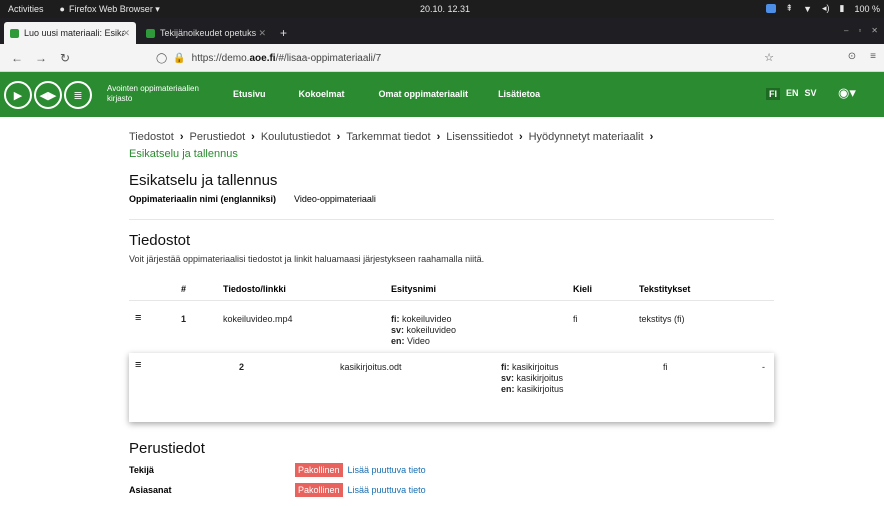  Describe the element at coordinates (335, 199) in the screenshot. I see `material-name-value: Video-oppimateriaali` at that location.